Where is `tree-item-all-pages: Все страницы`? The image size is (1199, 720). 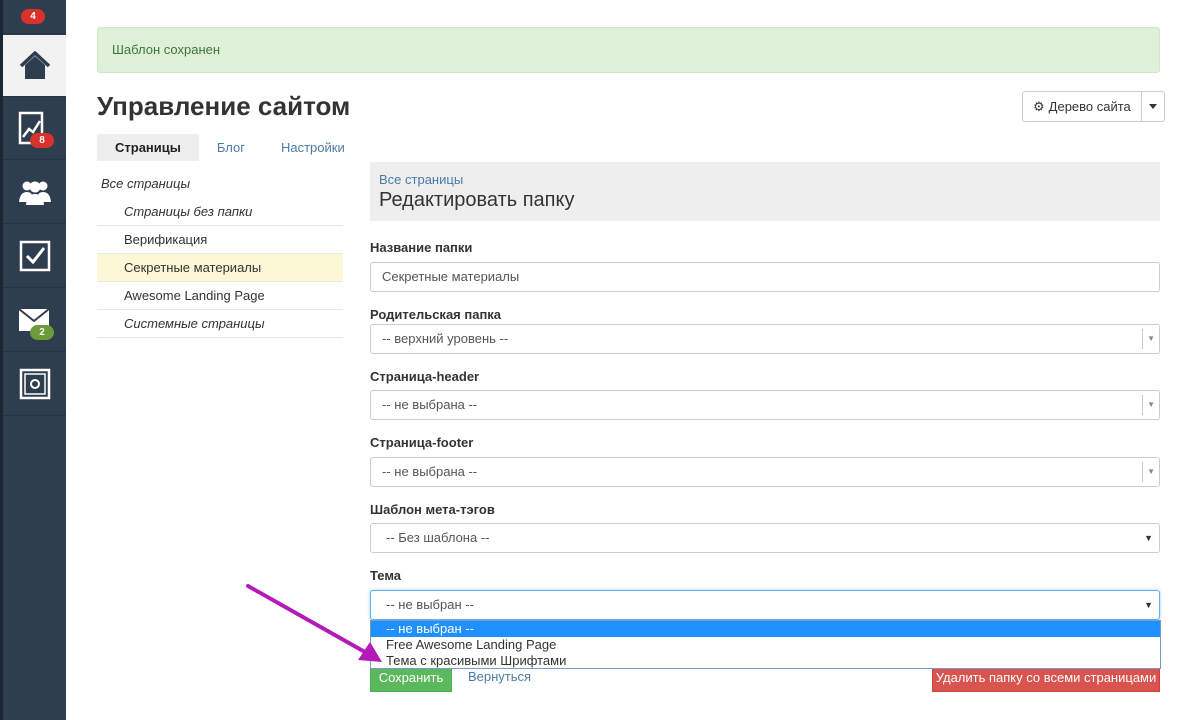 tree-item-all-pages: Все страницы is located at coordinates (220, 184).